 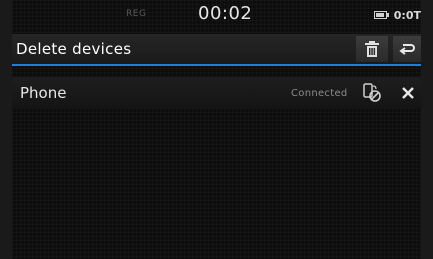 What do you see at coordinates (381, 15) in the screenshot?
I see `battery-icon` at bounding box center [381, 15].